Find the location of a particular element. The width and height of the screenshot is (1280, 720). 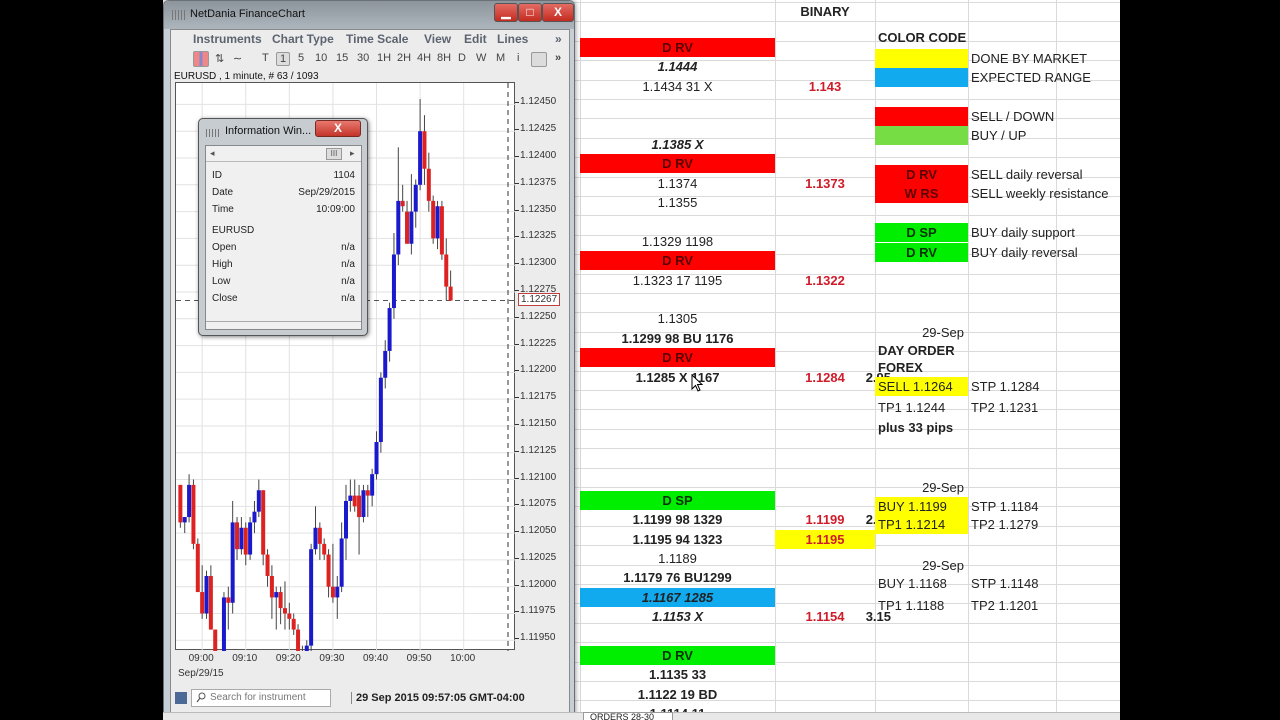

tf-monthly: M is located at coordinates (500, 58).